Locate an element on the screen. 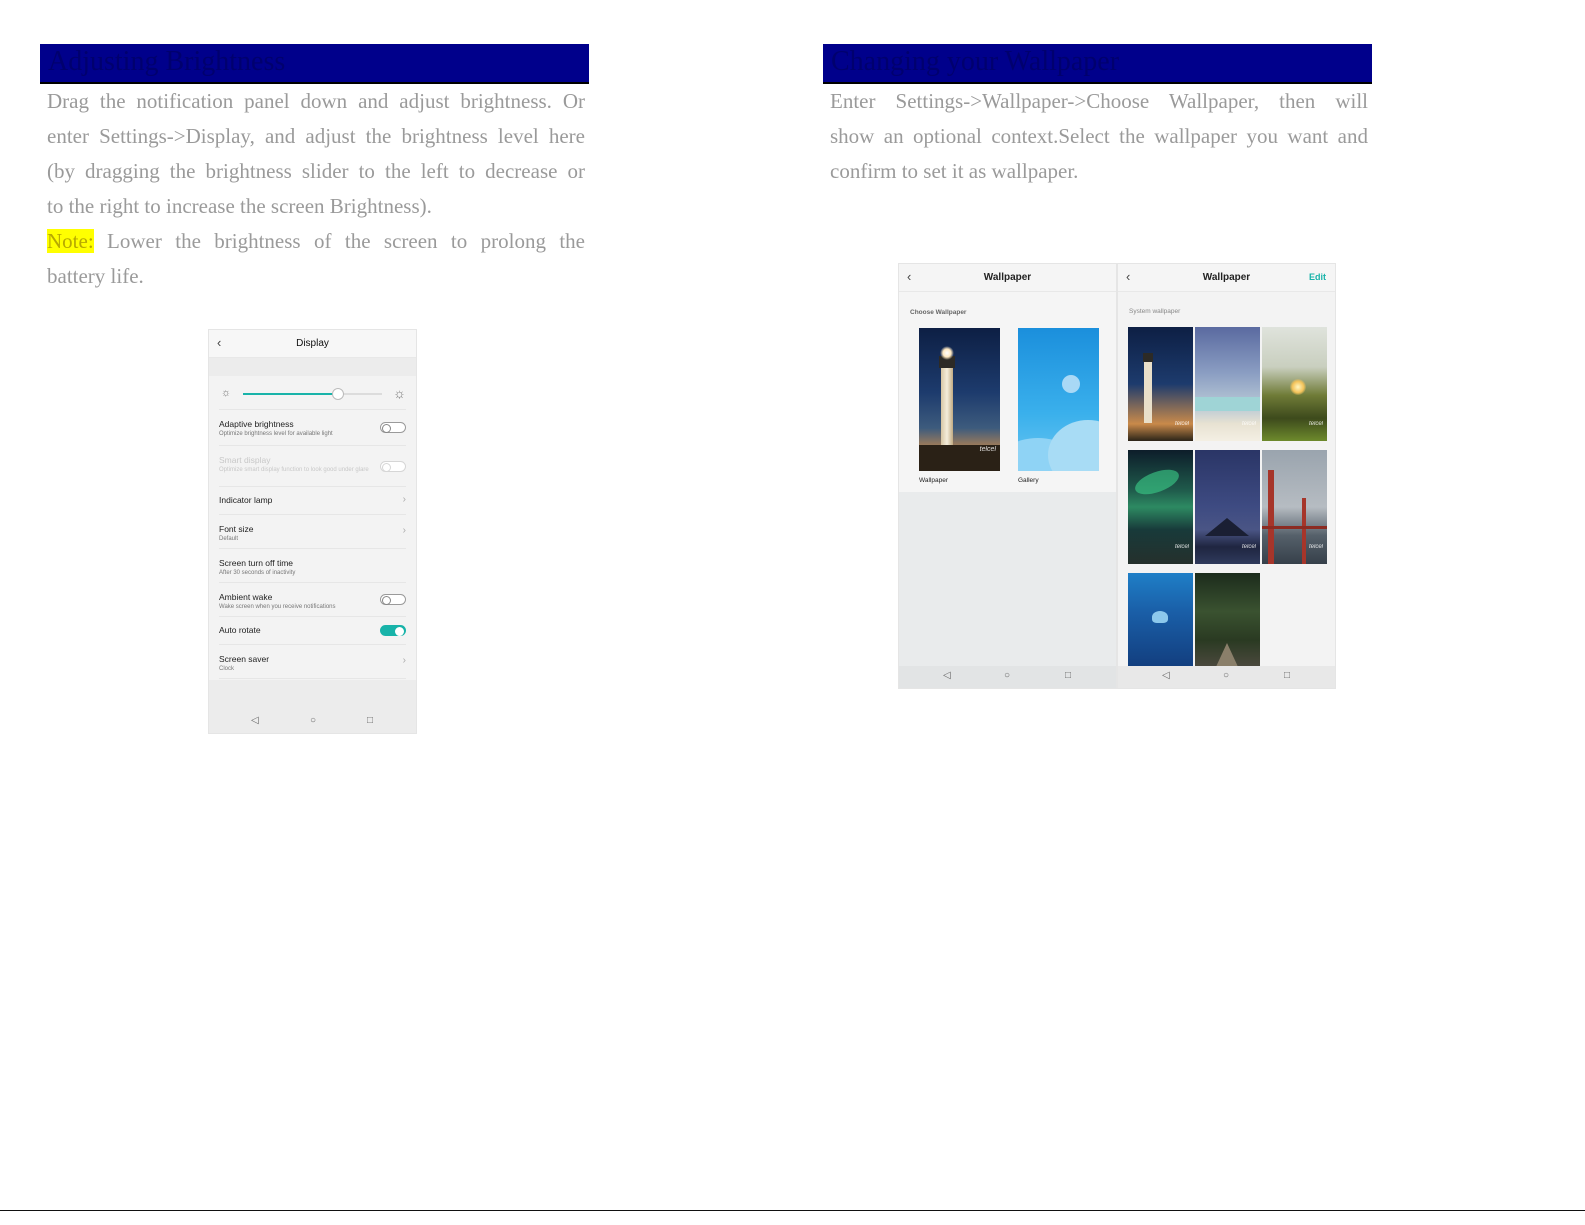  section-label: Choose Wallpaper is located at coordinates (938, 312).